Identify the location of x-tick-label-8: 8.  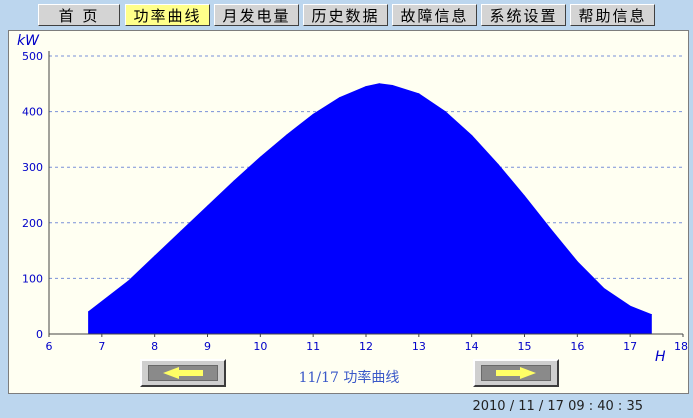
(154, 346).